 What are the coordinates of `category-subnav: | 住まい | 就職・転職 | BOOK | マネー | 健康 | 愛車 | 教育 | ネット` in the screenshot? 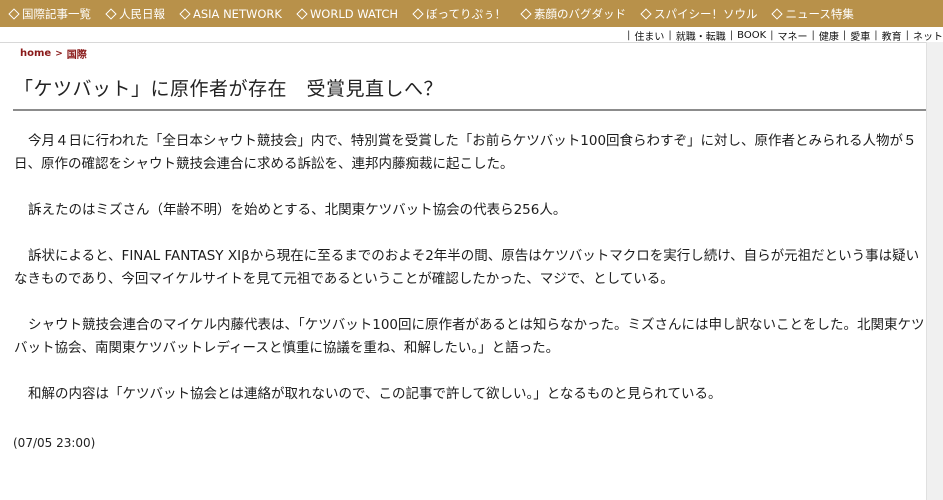 It's located at (783, 35).